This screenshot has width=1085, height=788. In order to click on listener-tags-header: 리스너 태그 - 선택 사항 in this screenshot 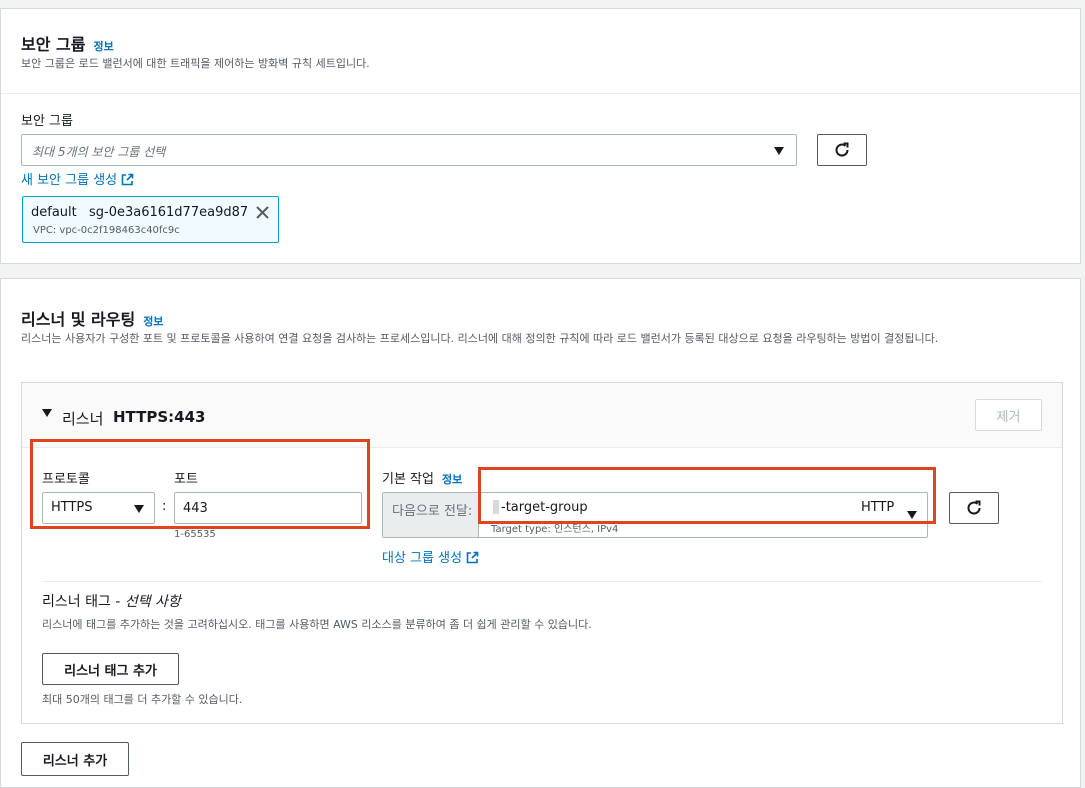, I will do `click(111, 601)`.